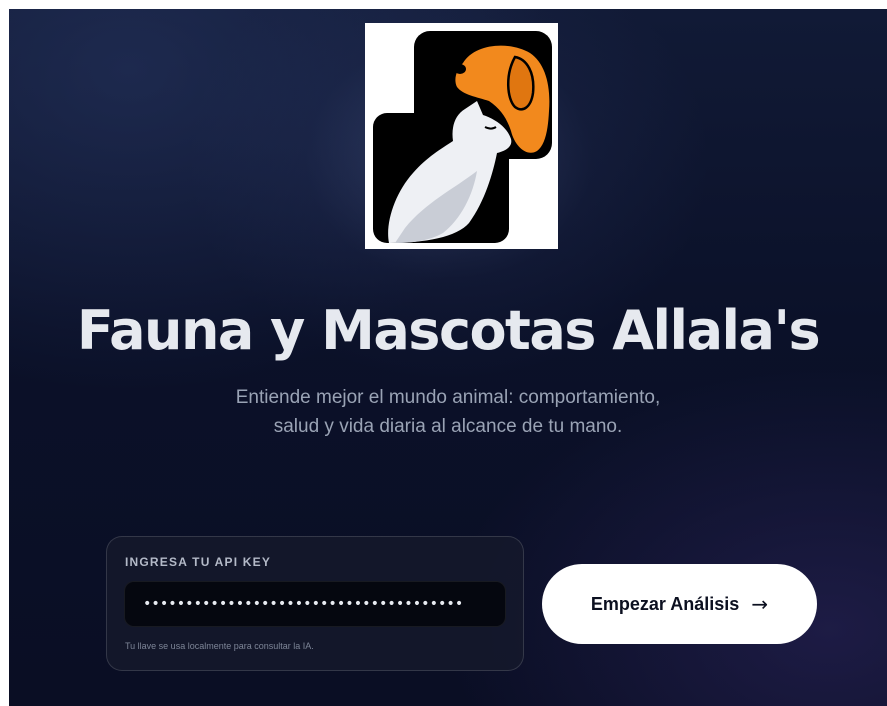 The width and height of the screenshot is (887, 706). I want to click on api-key-label: INGRESA TU API KEY, so click(198, 562).